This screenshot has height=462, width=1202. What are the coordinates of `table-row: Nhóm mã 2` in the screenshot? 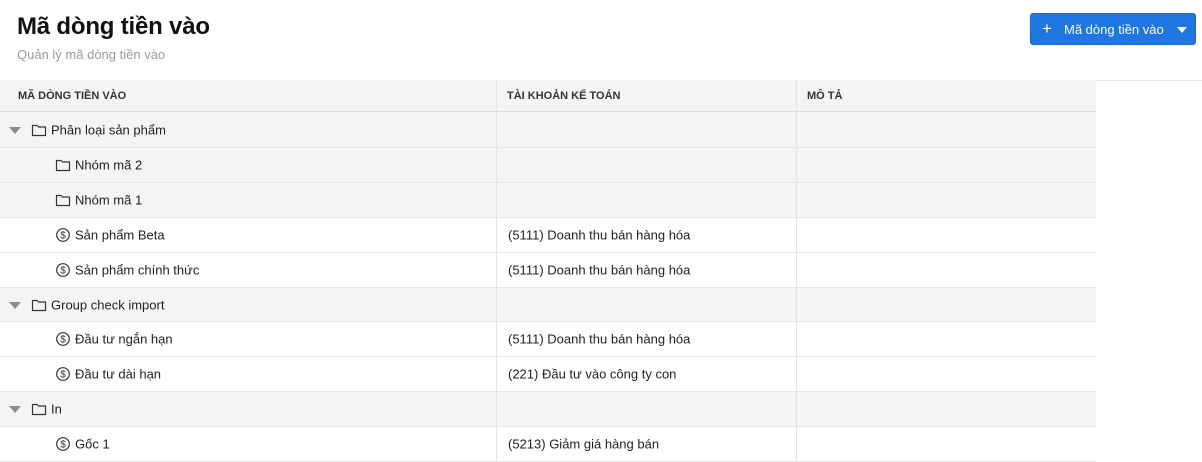 It's located at (548, 165).